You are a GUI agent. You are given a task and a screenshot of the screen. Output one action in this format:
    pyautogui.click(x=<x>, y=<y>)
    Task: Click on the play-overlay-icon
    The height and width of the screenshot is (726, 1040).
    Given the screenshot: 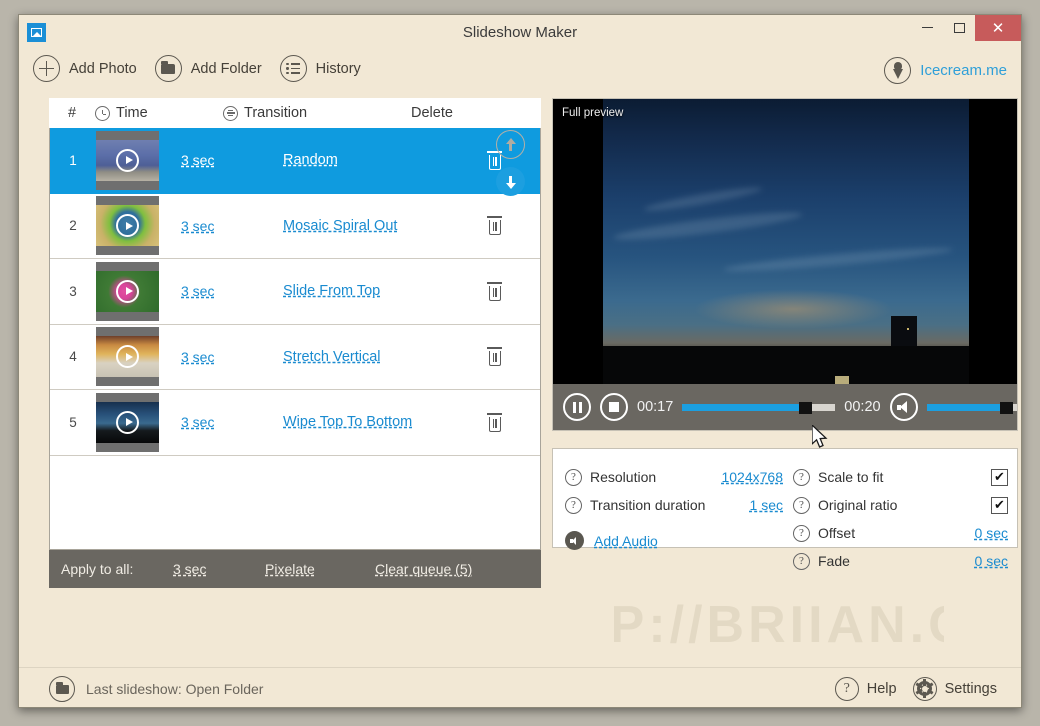 What is the action you would take?
    pyautogui.click(x=127, y=160)
    